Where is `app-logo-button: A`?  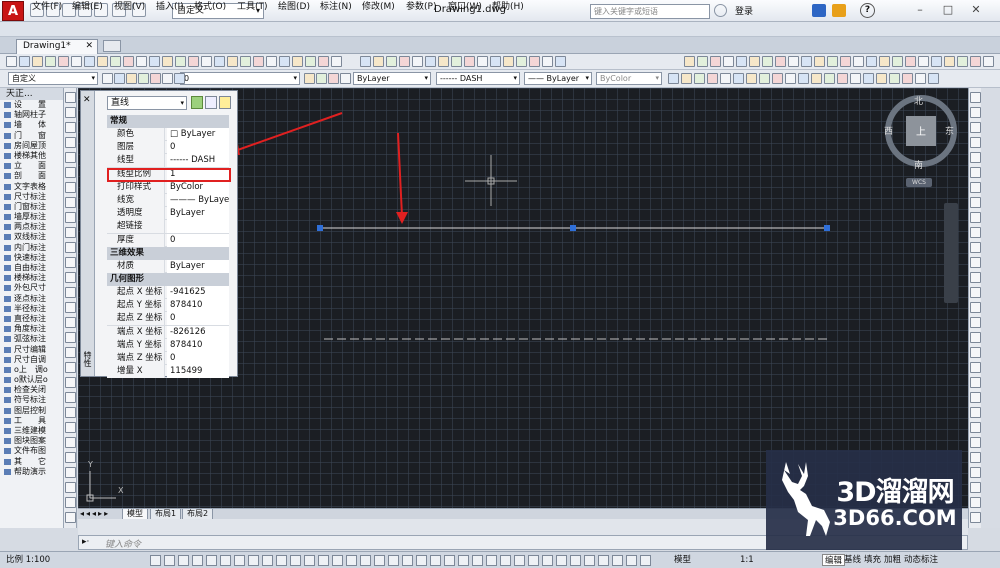 app-logo-button: A is located at coordinates (13, 11).